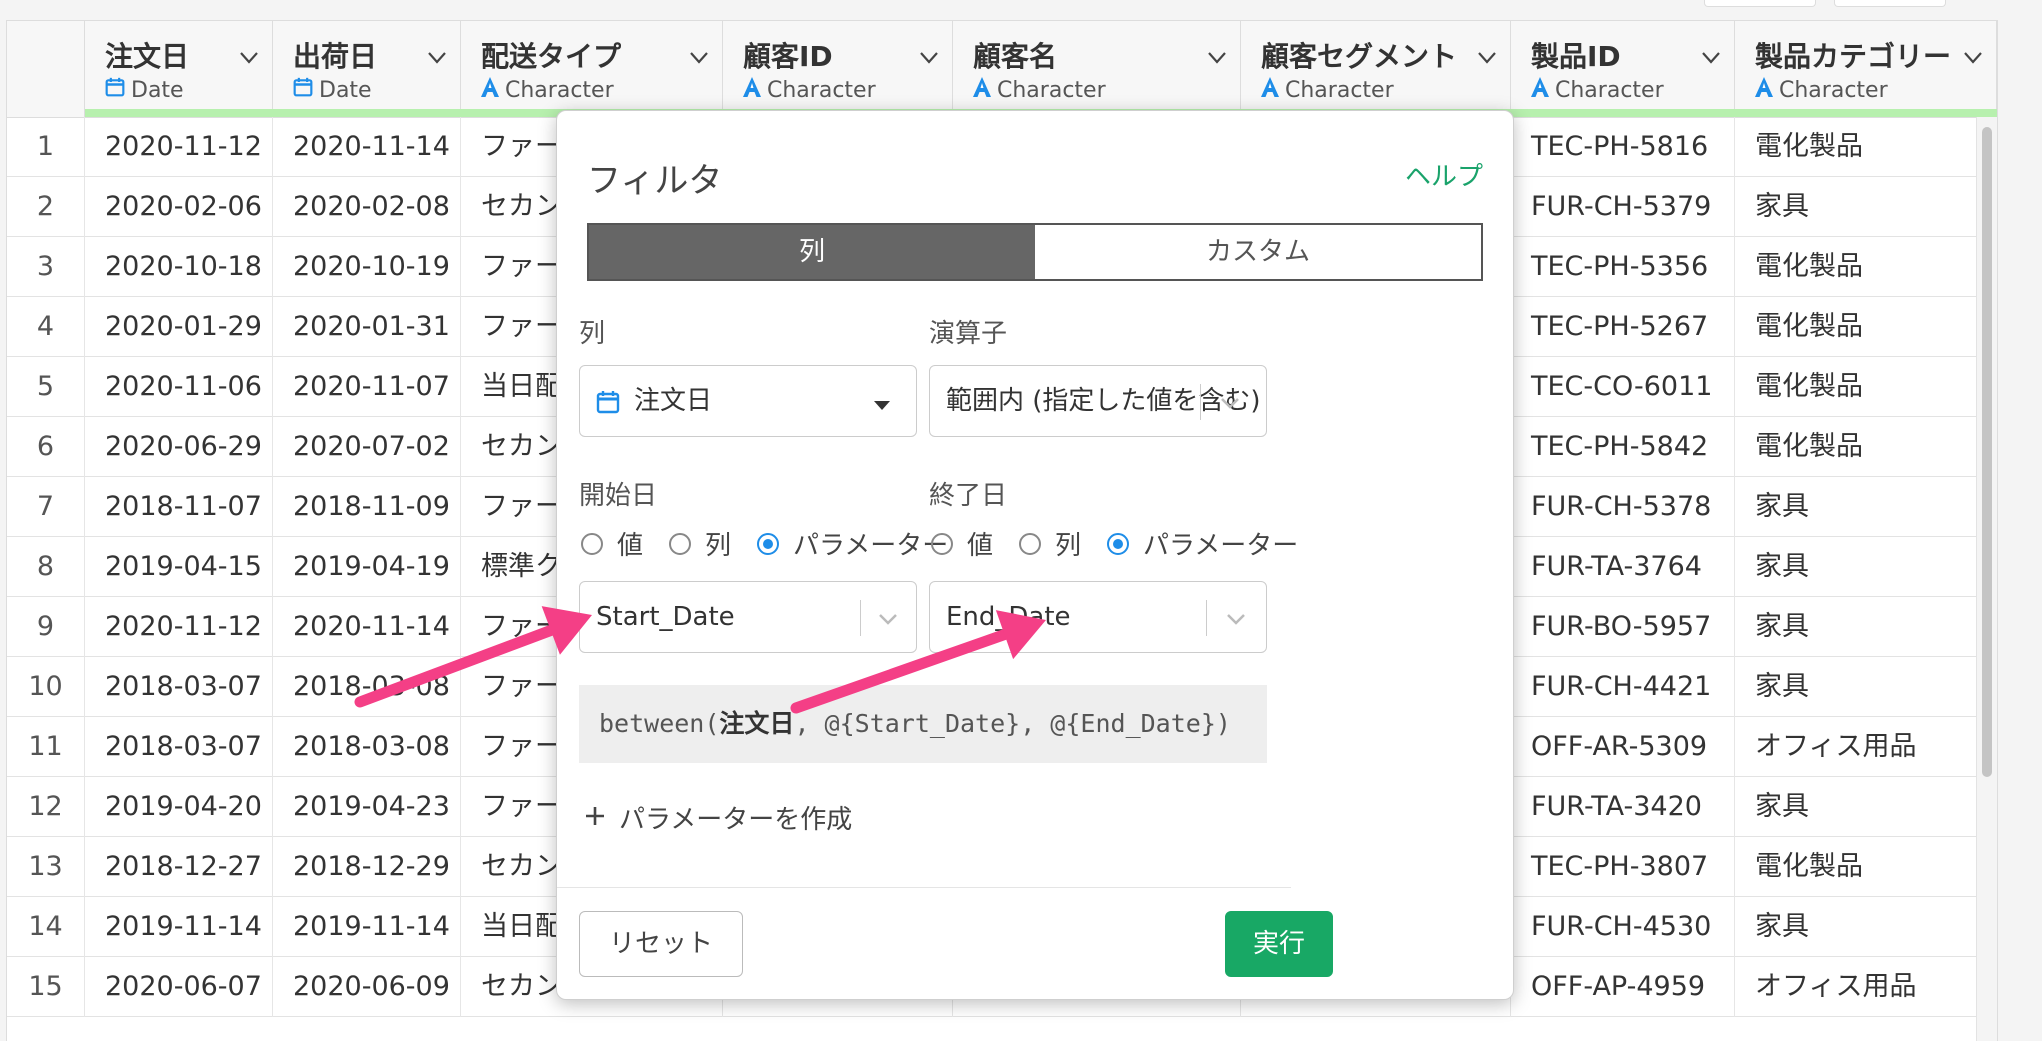  I want to click on table-cell: 2020-11-06, so click(179, 387).